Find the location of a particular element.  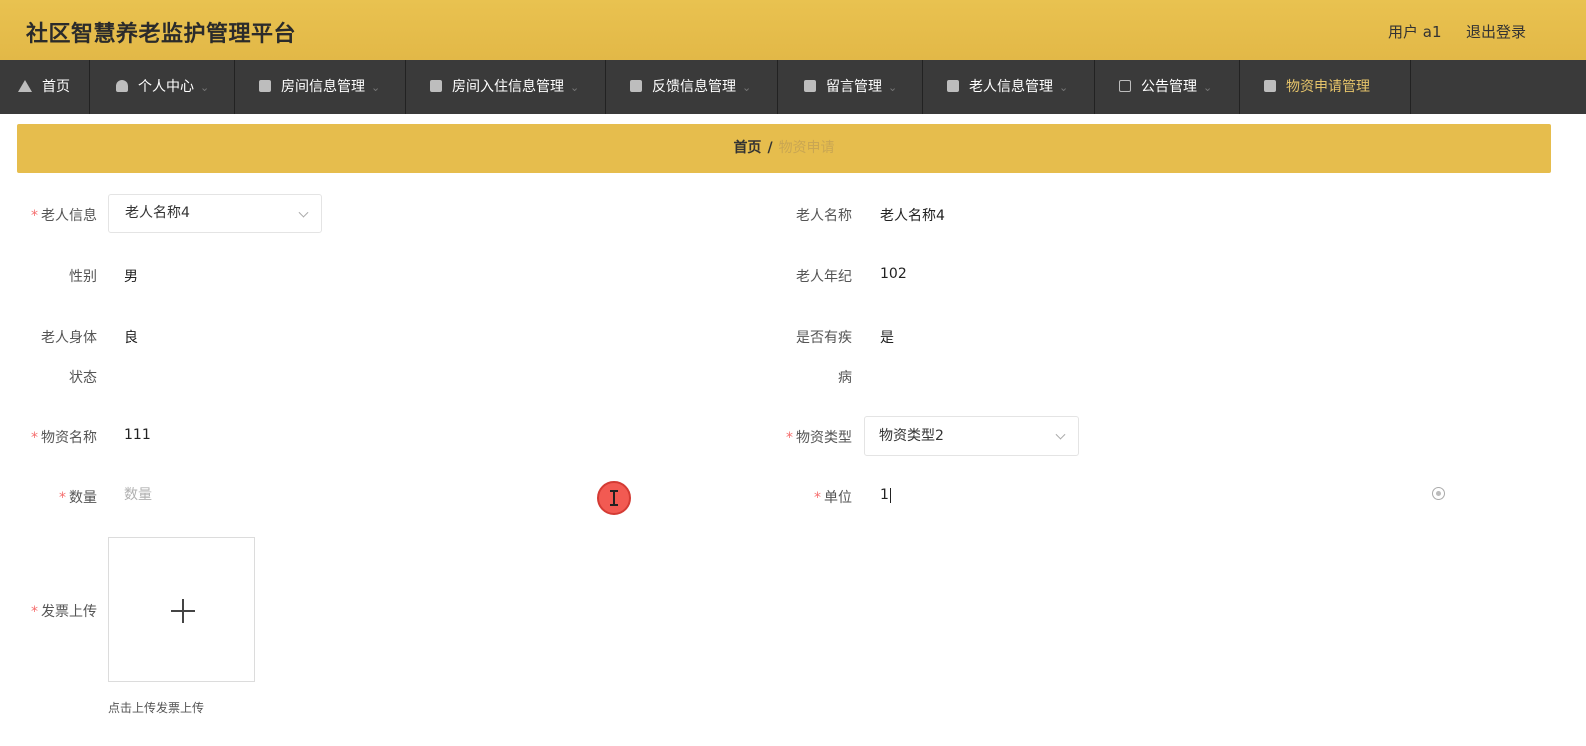

text-caret is located at coordinates (890, 495).